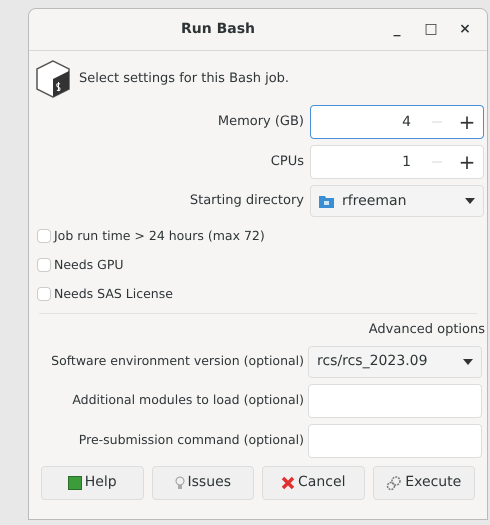 The width and height of the screenshot is (490, 525). Describe the element at coordinates (372, 362) in the screenshot. I see `dropdown-value: rcs/rcs_2023.09` at that location.